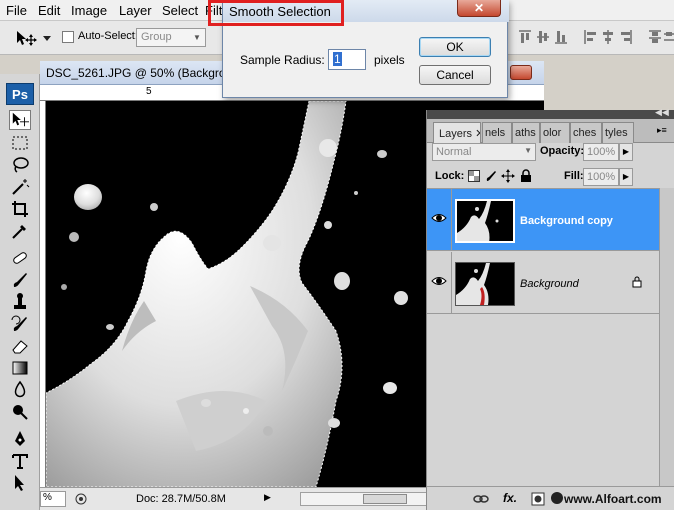 This screenshot has height=510, width=674. Describe the element at coordinates (669, 37) in the screenshot. I see `distribute-vcenter-icon` at that location.